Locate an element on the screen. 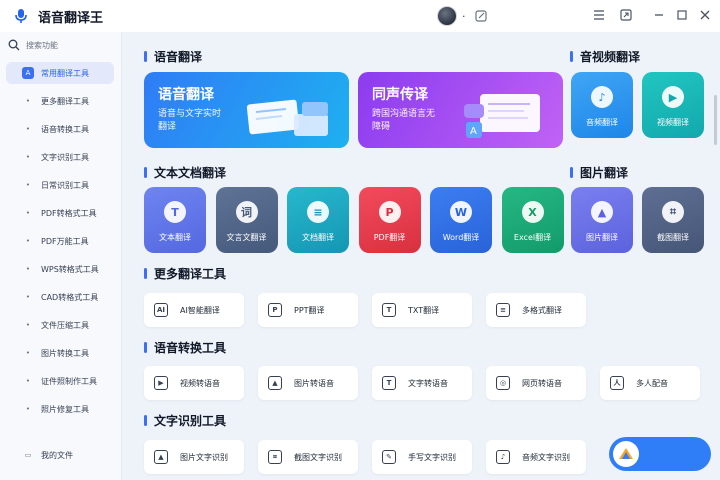 This screenshot has width=720, height=480. ocr-tools-card: ▲ 图片文字识别 is located at coordinates (194, 457).